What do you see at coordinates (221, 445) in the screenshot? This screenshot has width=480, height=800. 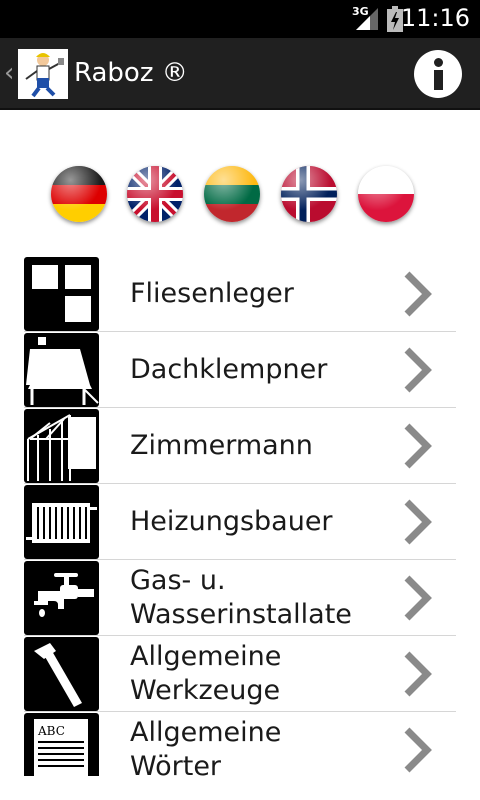 I see `list-item-label: Zimmermann` at bounding box center [221, 445].